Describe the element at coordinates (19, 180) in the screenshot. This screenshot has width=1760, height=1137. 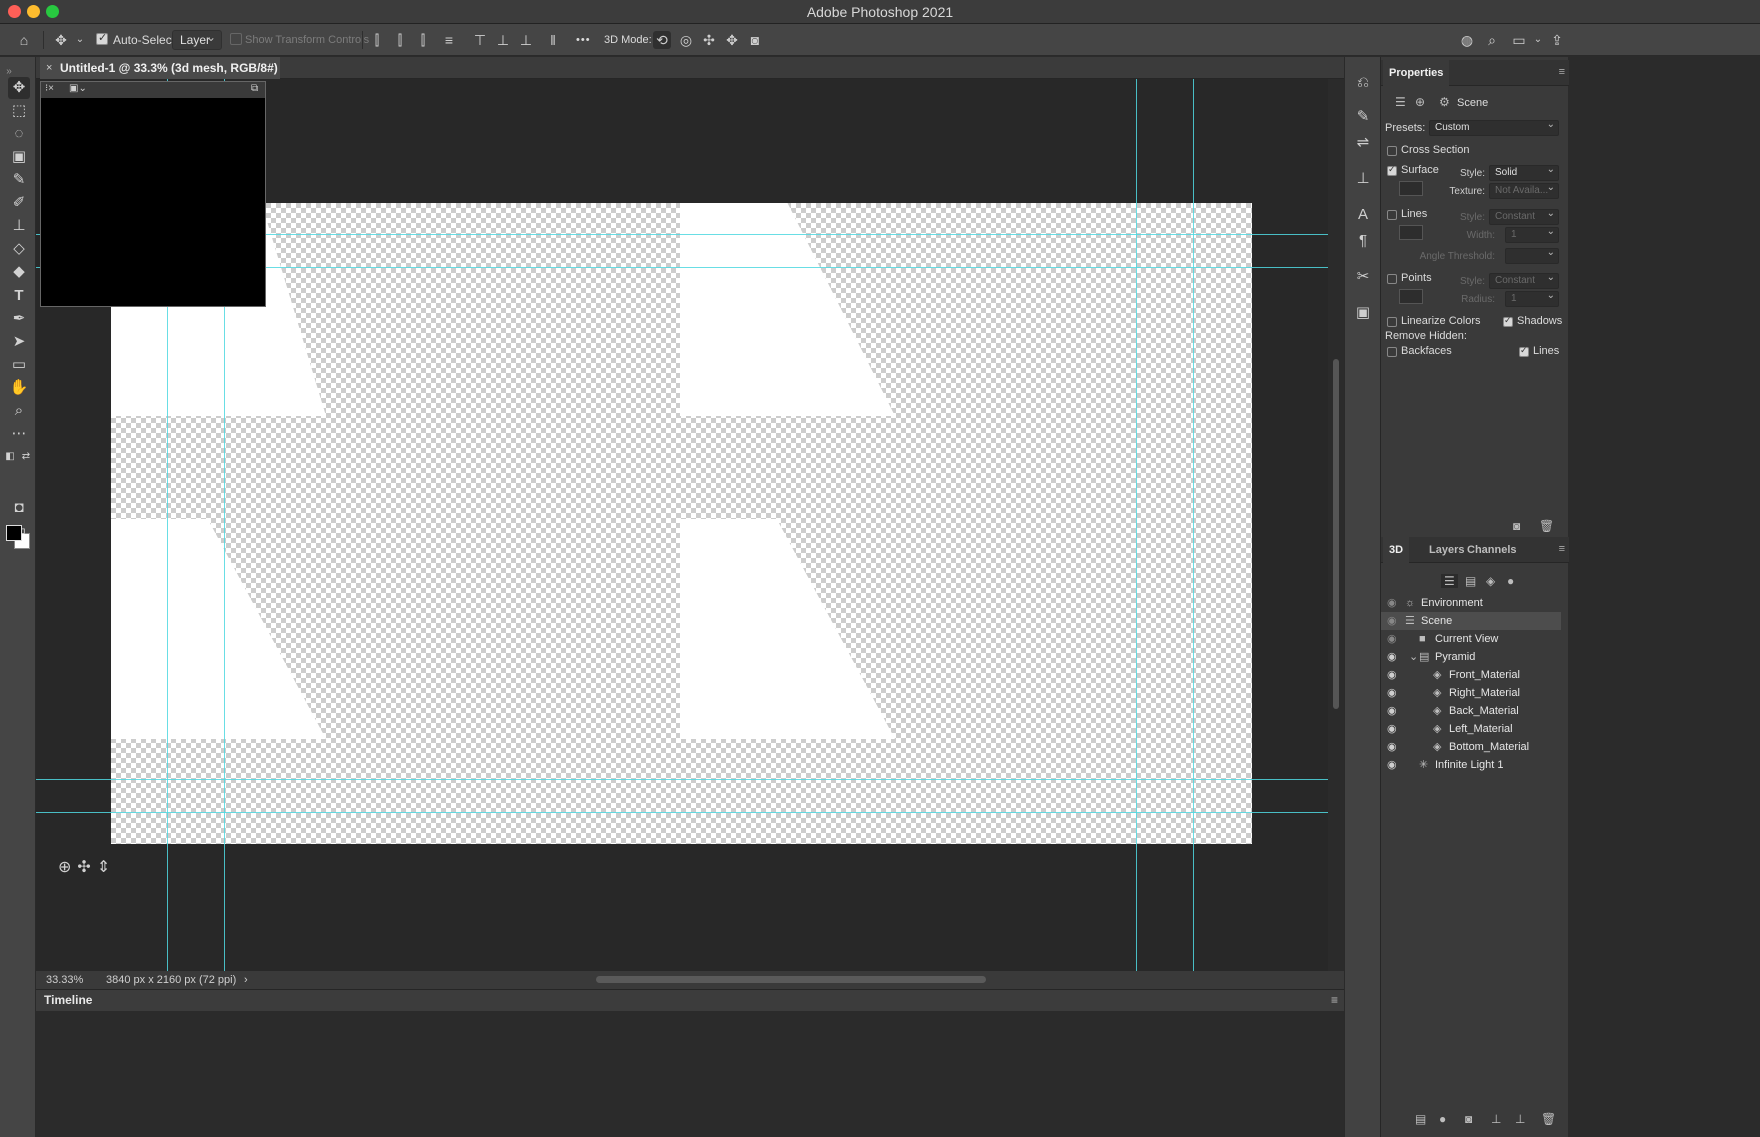
I see `eyedropper-tool-icon: ✎` at that location.